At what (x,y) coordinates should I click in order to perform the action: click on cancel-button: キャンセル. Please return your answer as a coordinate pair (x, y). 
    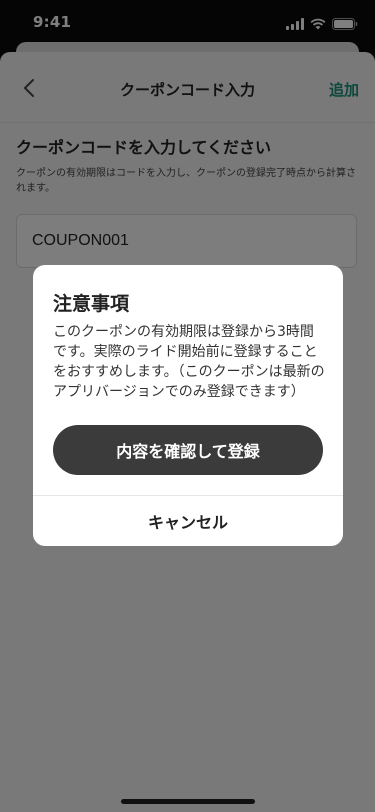
    Looking at the image, I should click on (188, 521).